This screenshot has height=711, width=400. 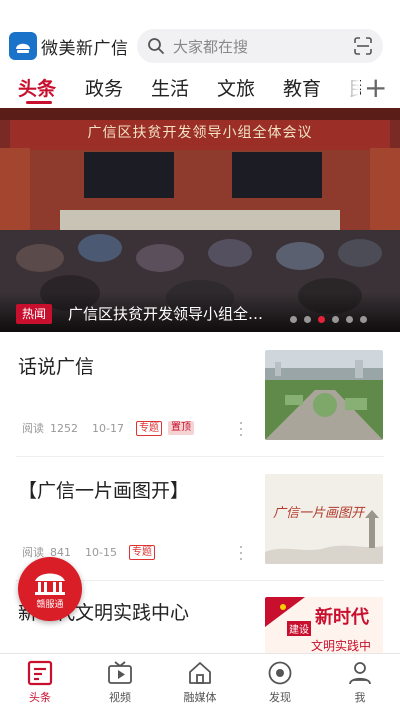 What do you see at coordinates (101, 552) in the screenshot?
I see `news-date: 10-15` at bounding box center [101, 552].